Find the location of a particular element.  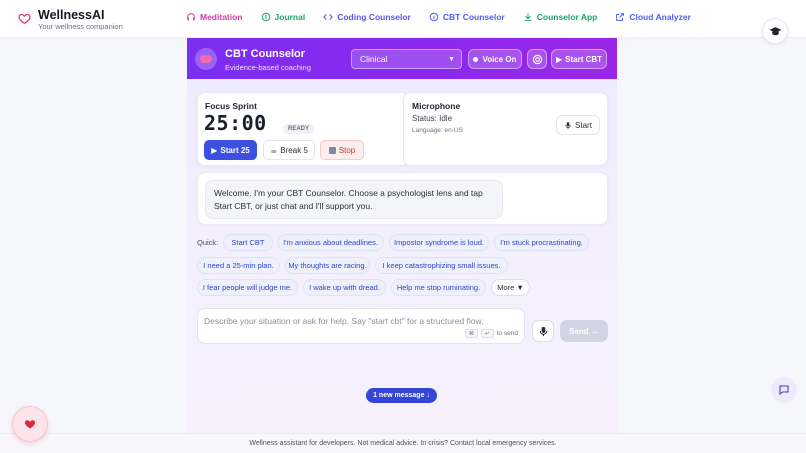

voice-toggle-button: Voice On is located at coordinates (495, 59).